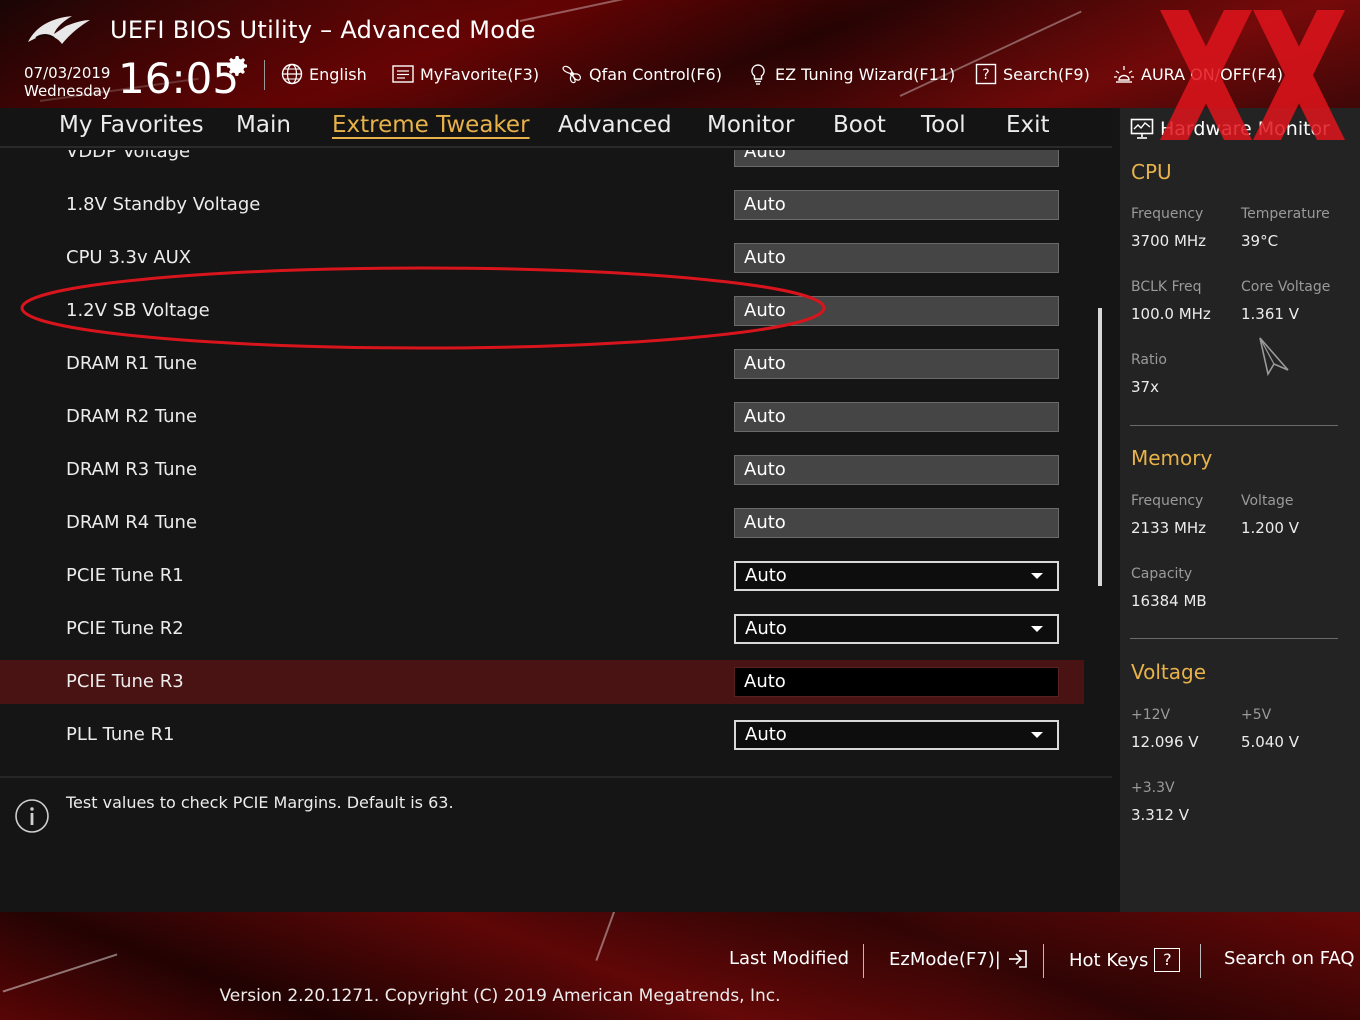 The image size is (1360, 1020). What do you see at coordinates (1145, 387) in the screenshot?
I see `ratio-value: 37x` at bounding box center [1145, 387].